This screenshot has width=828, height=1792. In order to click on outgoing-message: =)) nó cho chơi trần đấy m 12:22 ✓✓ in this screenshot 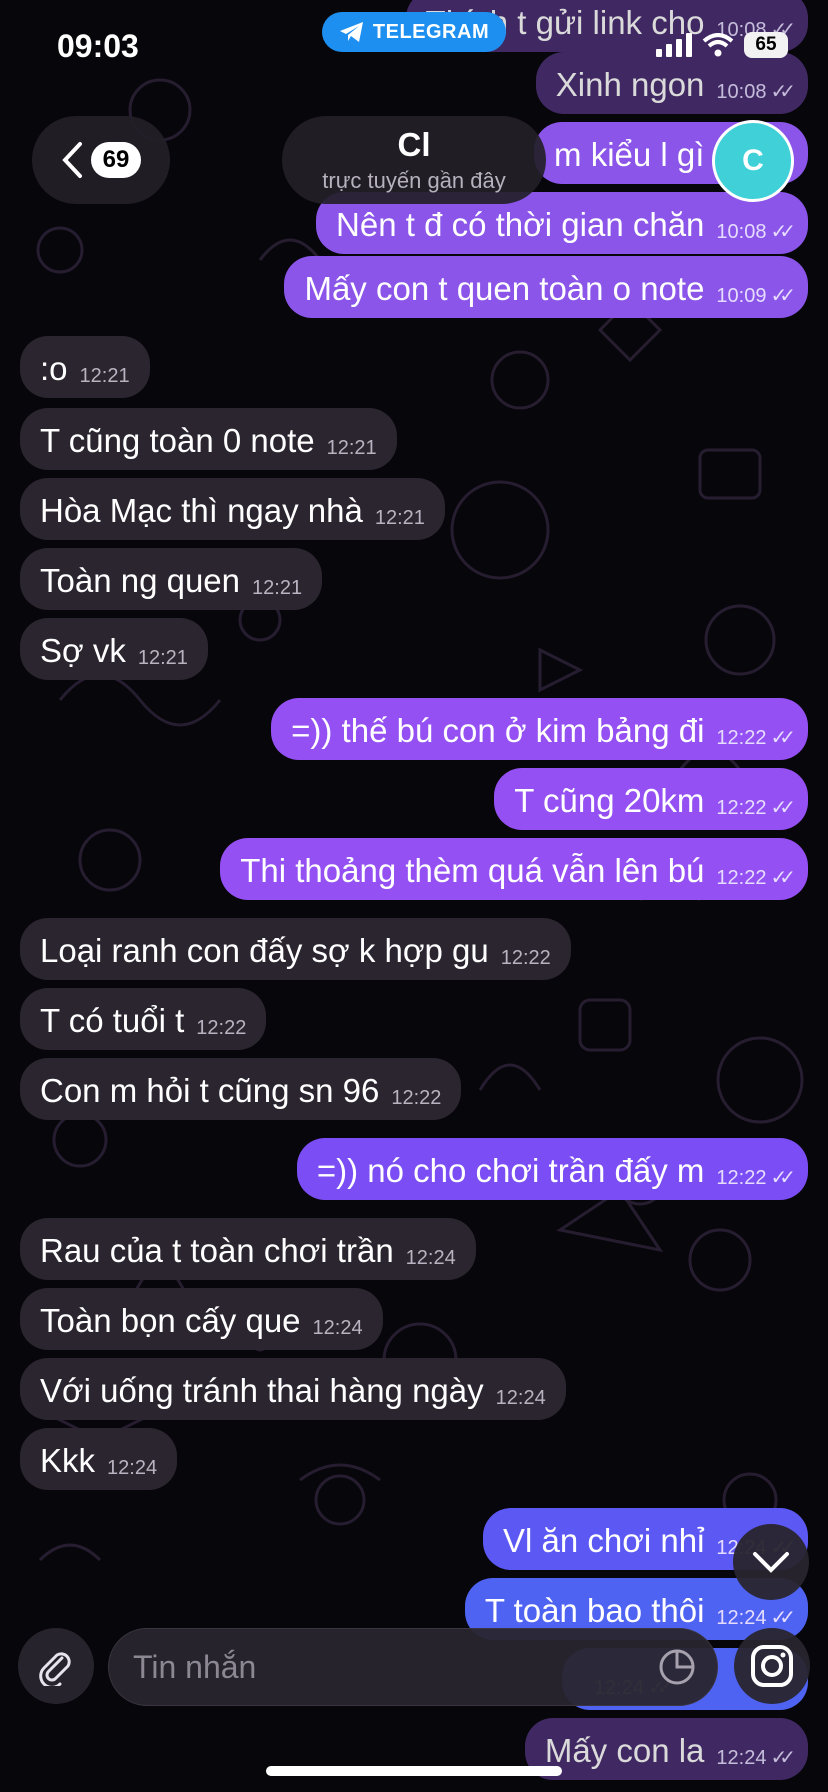, I will do `click(552, 1169)`.